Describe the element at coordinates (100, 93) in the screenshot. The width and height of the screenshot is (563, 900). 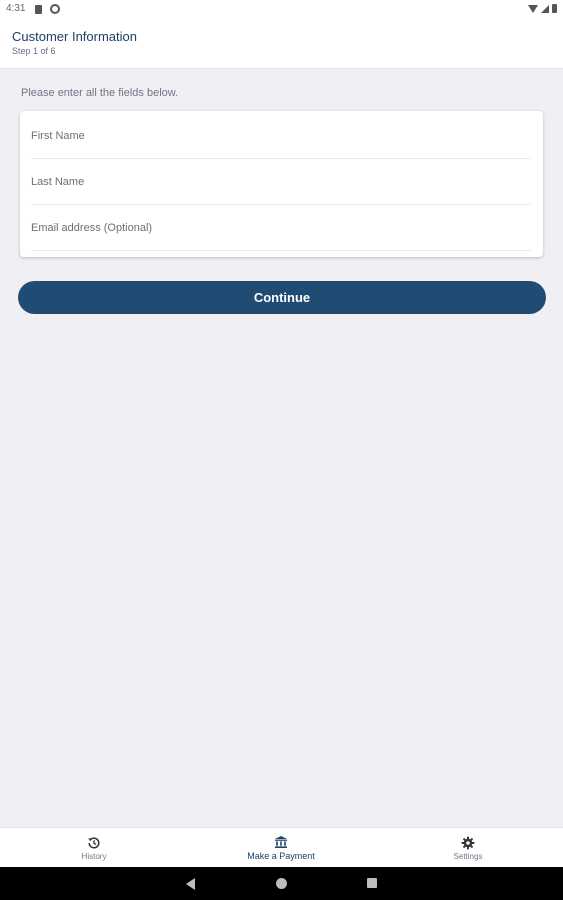
I see `form-instructions: Please enter all the fields below.` at that location.